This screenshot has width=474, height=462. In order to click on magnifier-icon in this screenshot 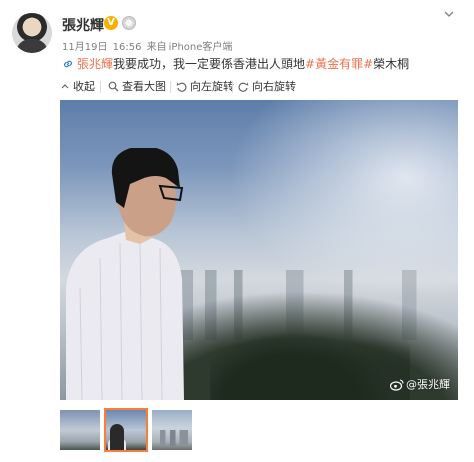, I will do `click(113, 86)`.